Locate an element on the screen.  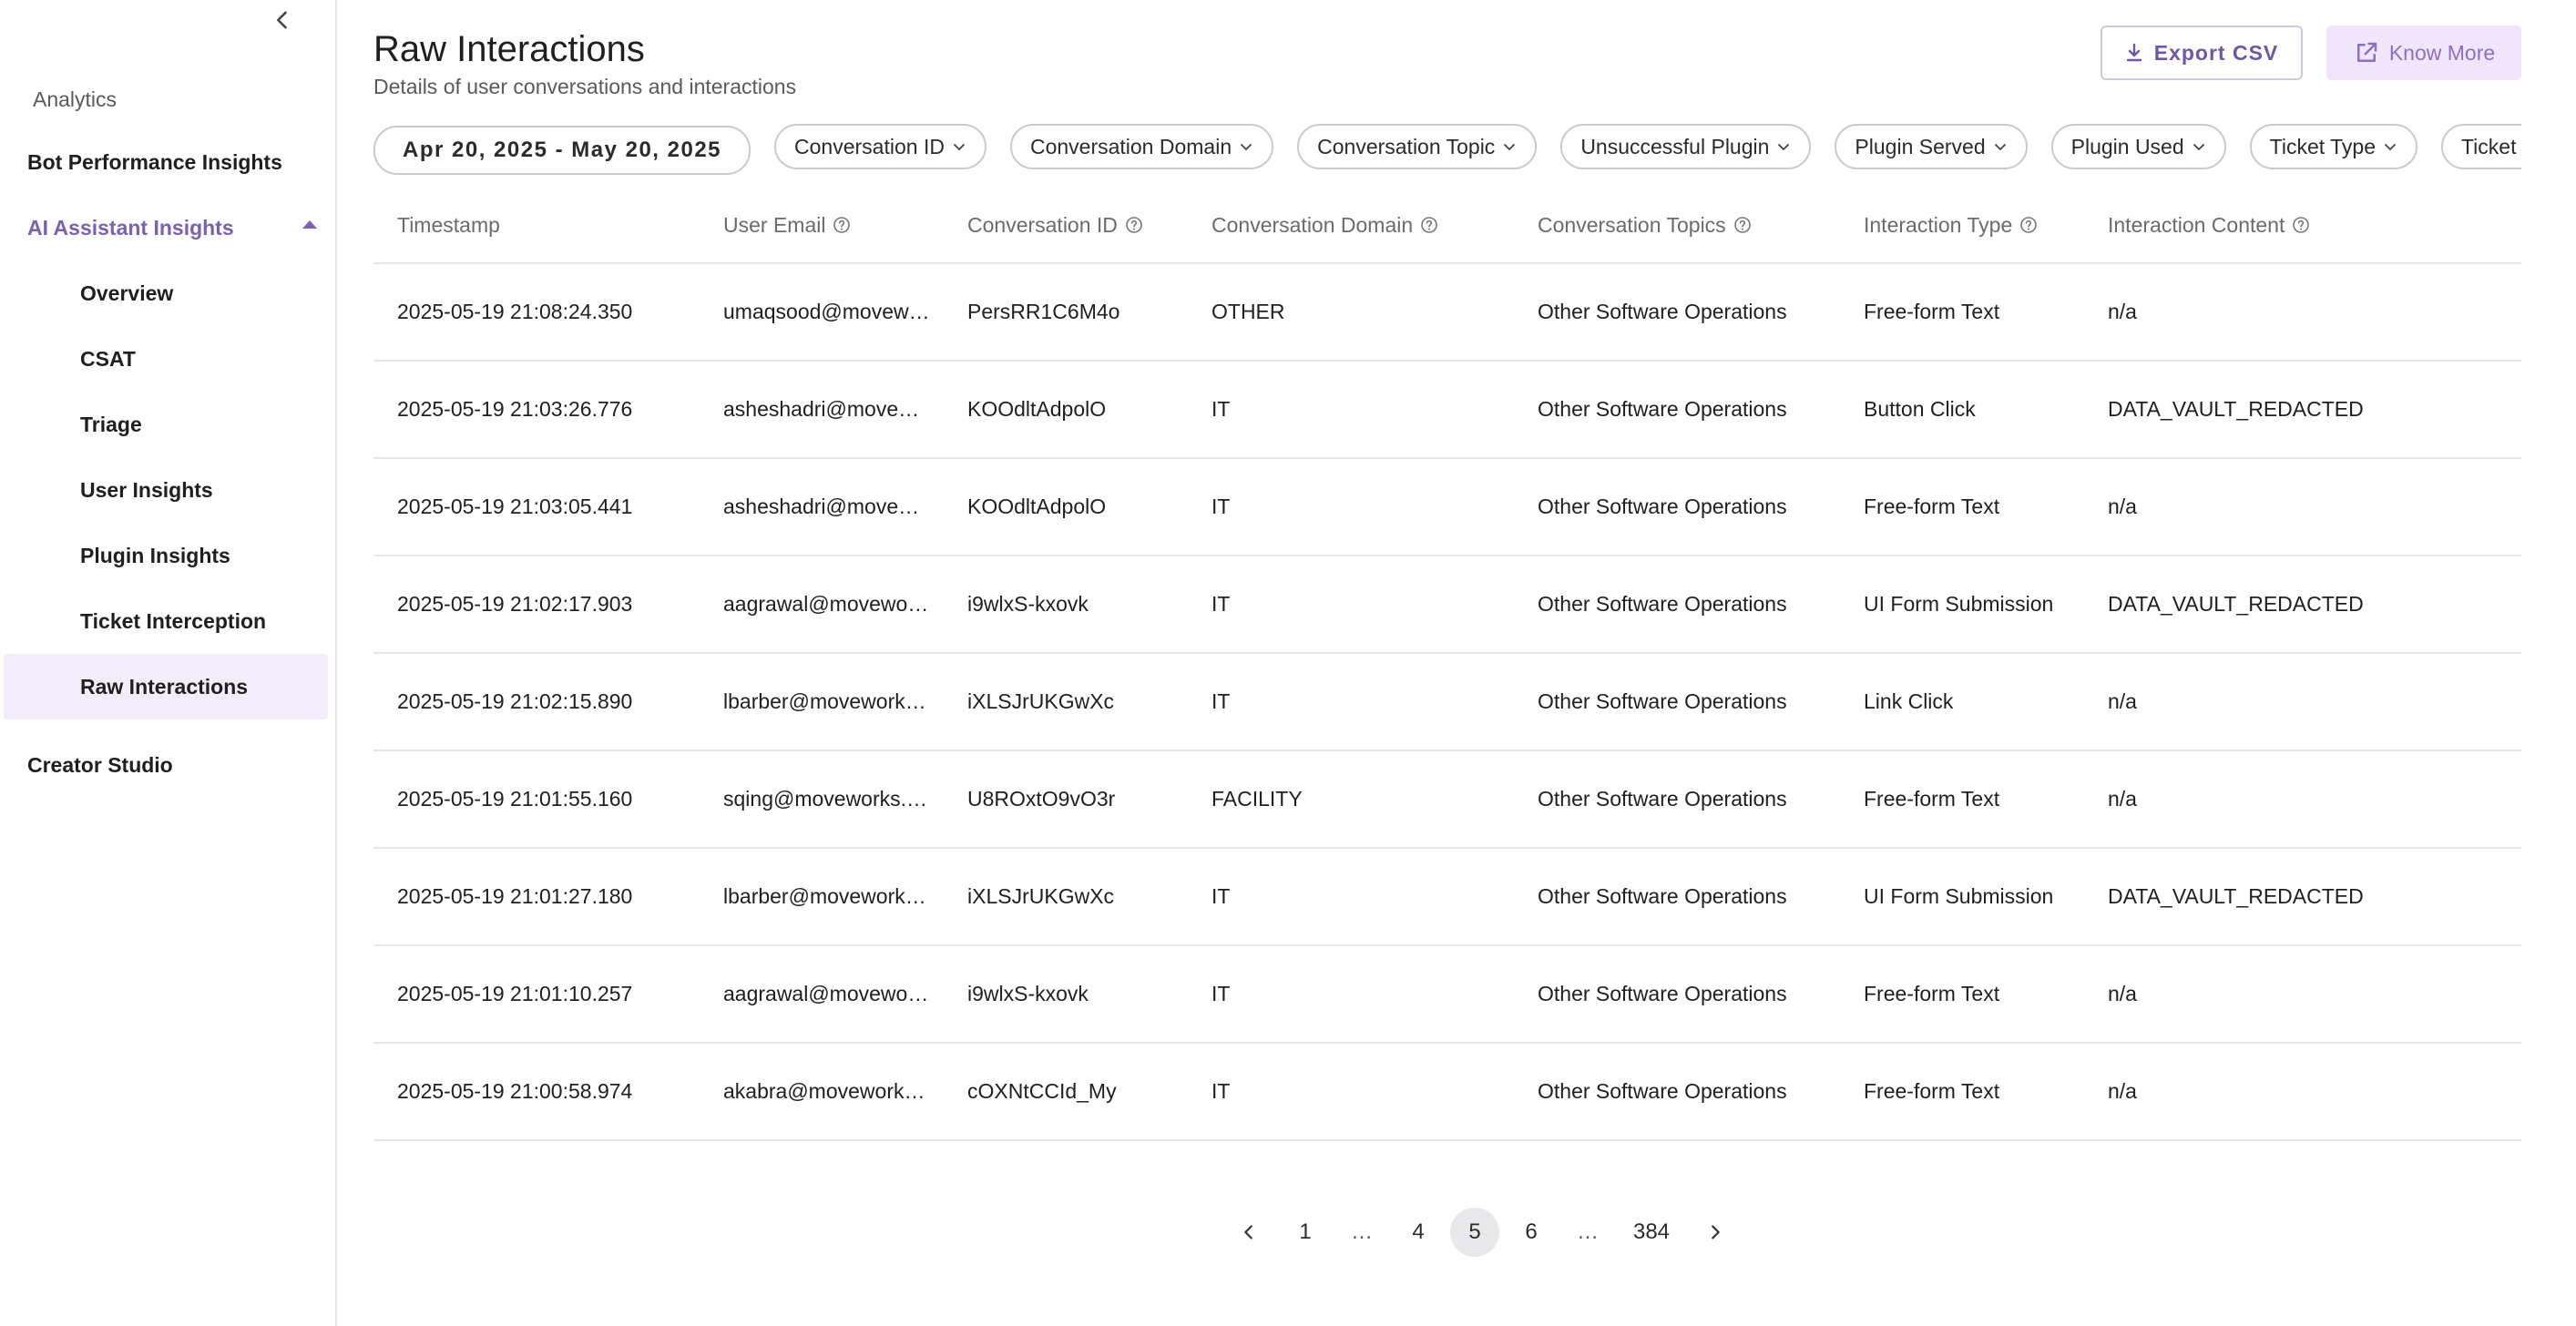
column-header-label: Conversation ID is located at coordinates (1042, 224).